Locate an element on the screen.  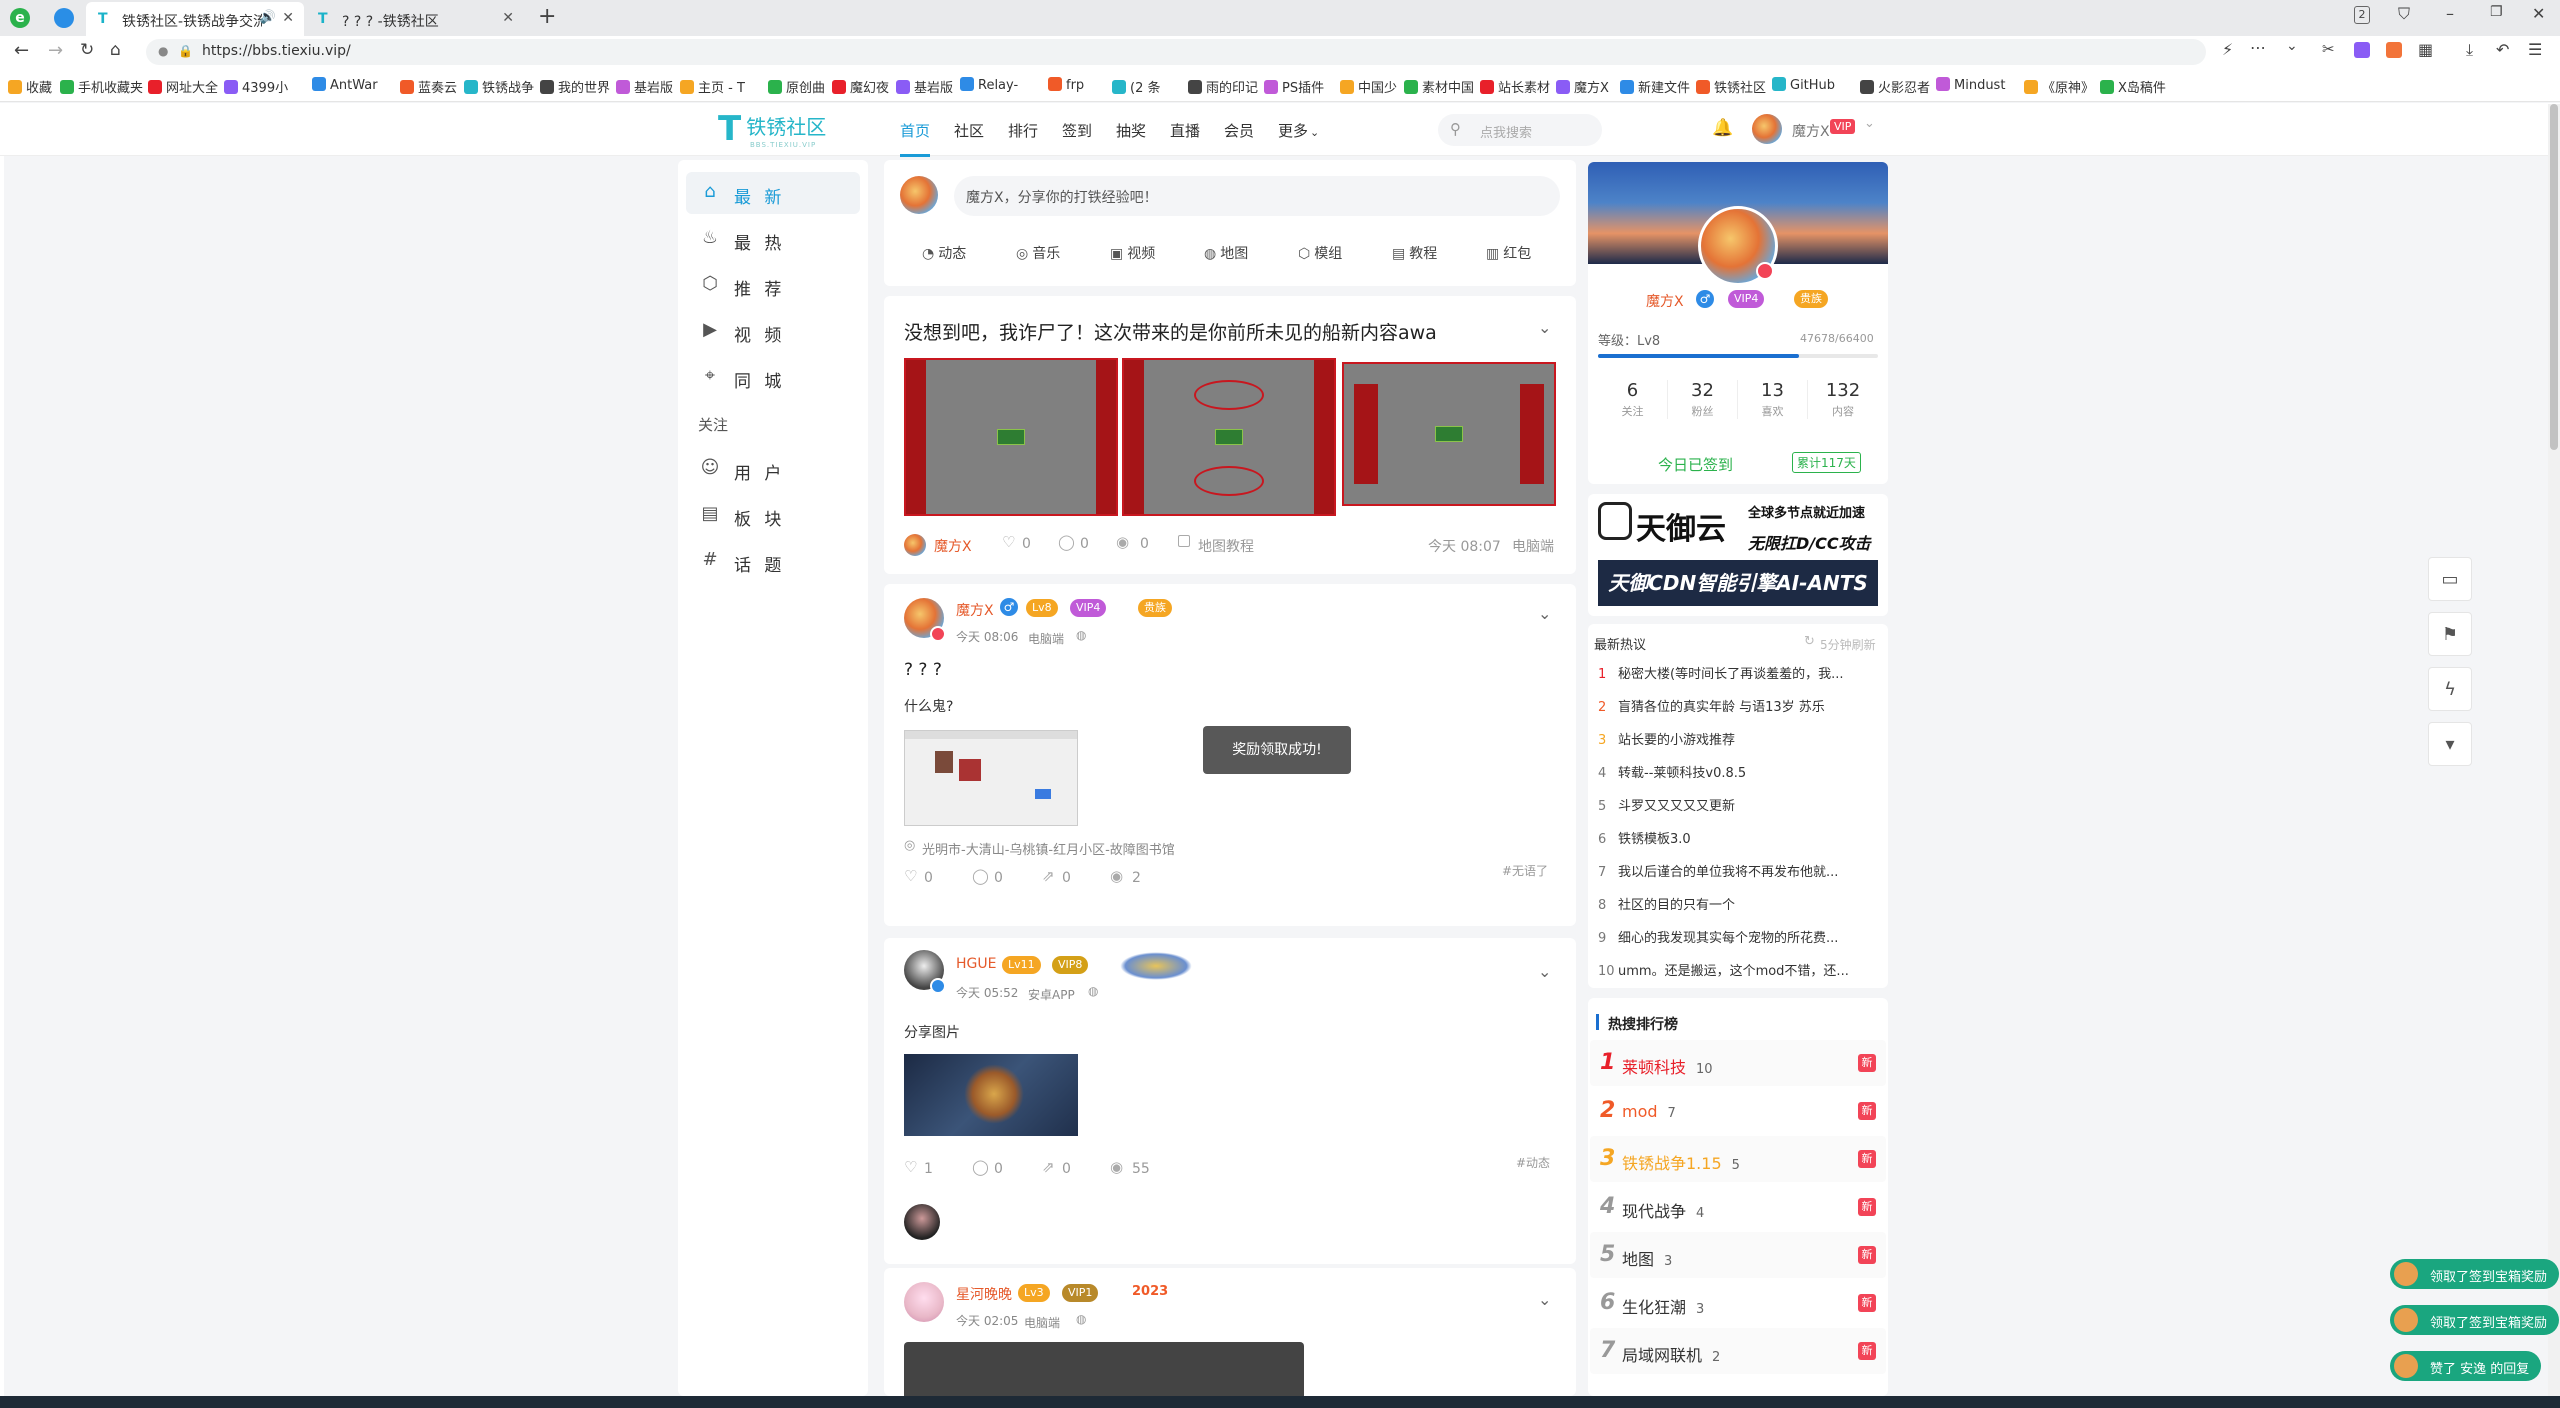
left-nav-item: ⌖ 同 城 is located at coordinates (773, 377).